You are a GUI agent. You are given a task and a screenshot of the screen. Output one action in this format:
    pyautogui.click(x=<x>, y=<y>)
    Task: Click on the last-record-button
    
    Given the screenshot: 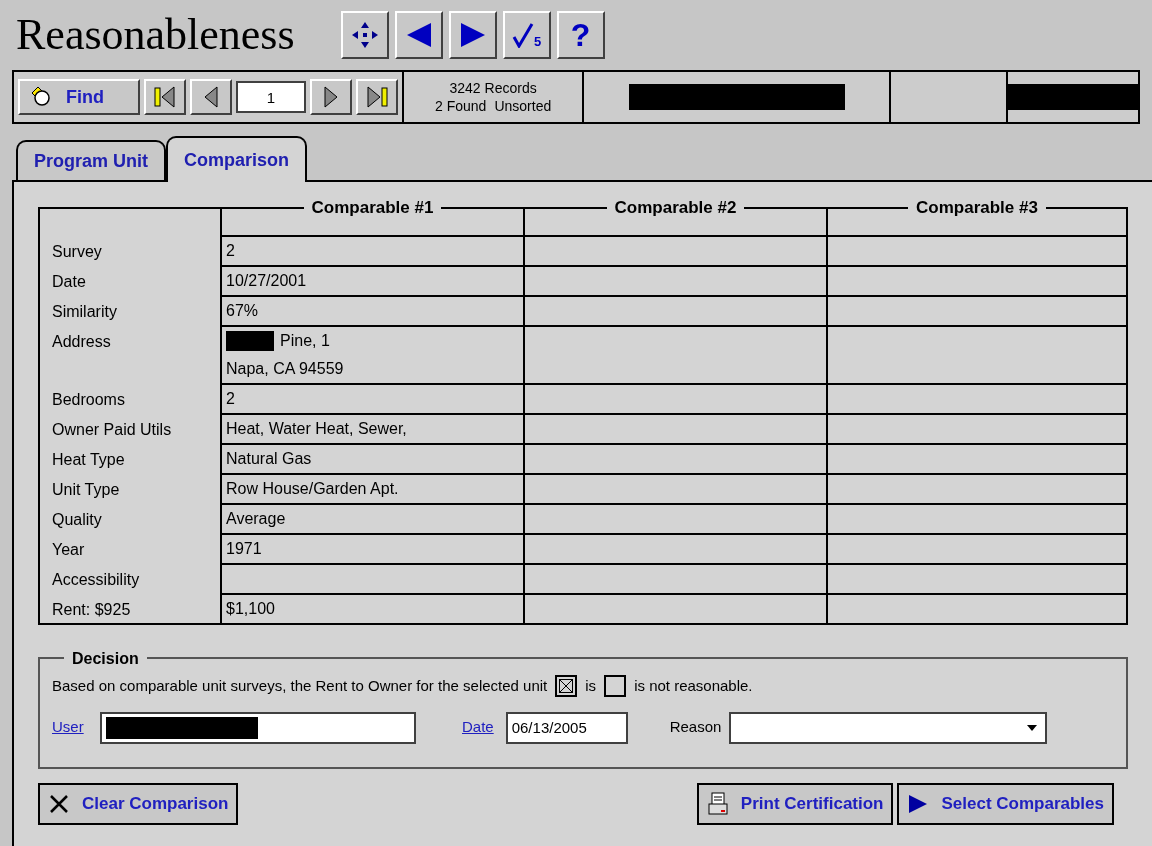 What is the action you would take?
    pyautogui.click(x=377, y=97)
    